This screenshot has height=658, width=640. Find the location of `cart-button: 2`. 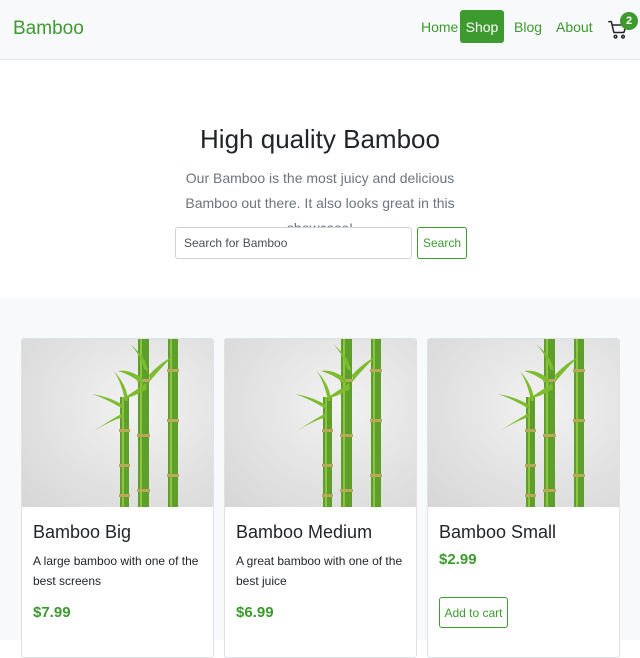

cart-button: 2 is located at coordinates (622, 29).